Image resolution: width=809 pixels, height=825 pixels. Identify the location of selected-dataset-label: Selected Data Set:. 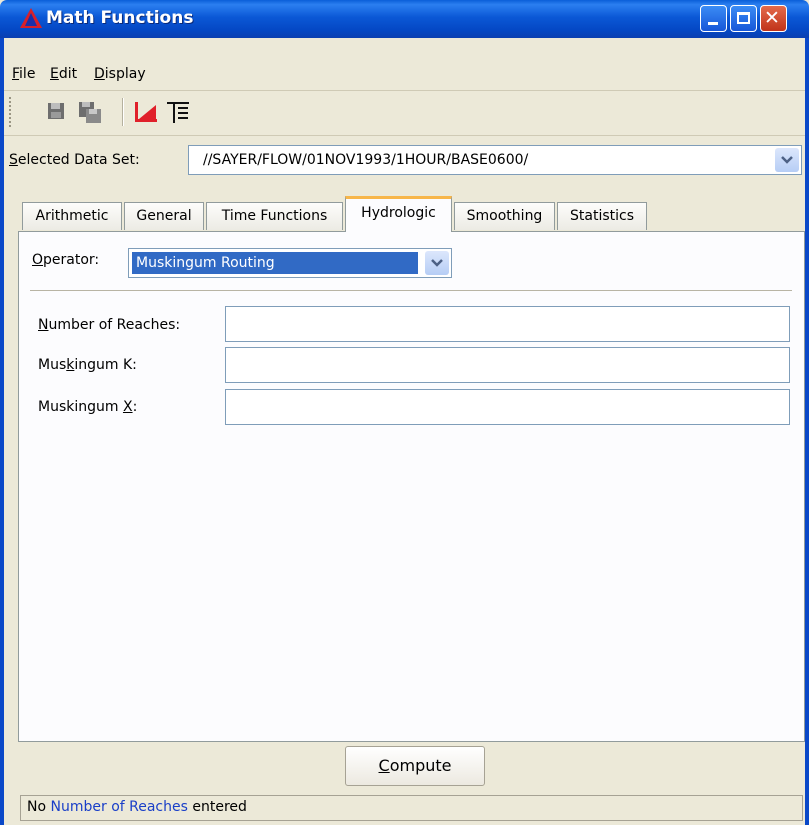
(74, 160).